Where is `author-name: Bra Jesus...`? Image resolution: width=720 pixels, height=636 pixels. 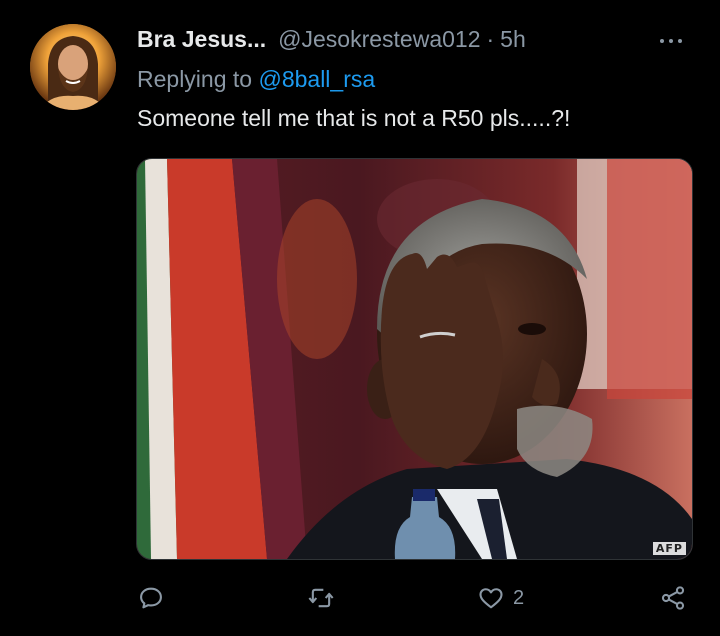
author-name: Bra Jesus... is located at coordinates (201, 39).